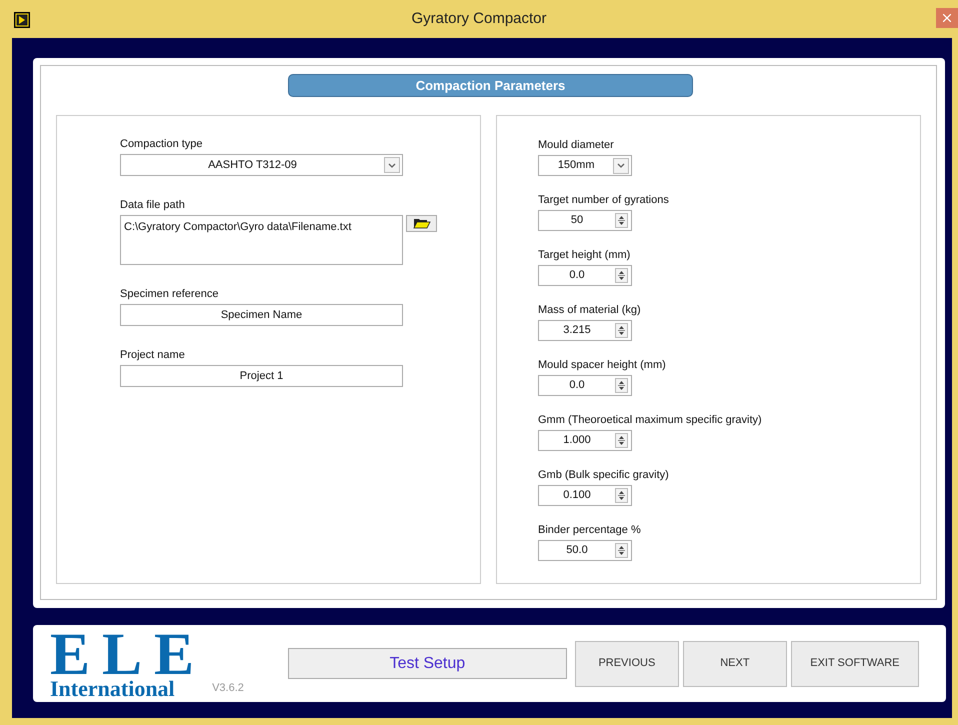 This screenshot has height=725, width=958. Describe the element at coordinates (261, 376) in the screenshot. I see `text-field: Project 1` at that location.